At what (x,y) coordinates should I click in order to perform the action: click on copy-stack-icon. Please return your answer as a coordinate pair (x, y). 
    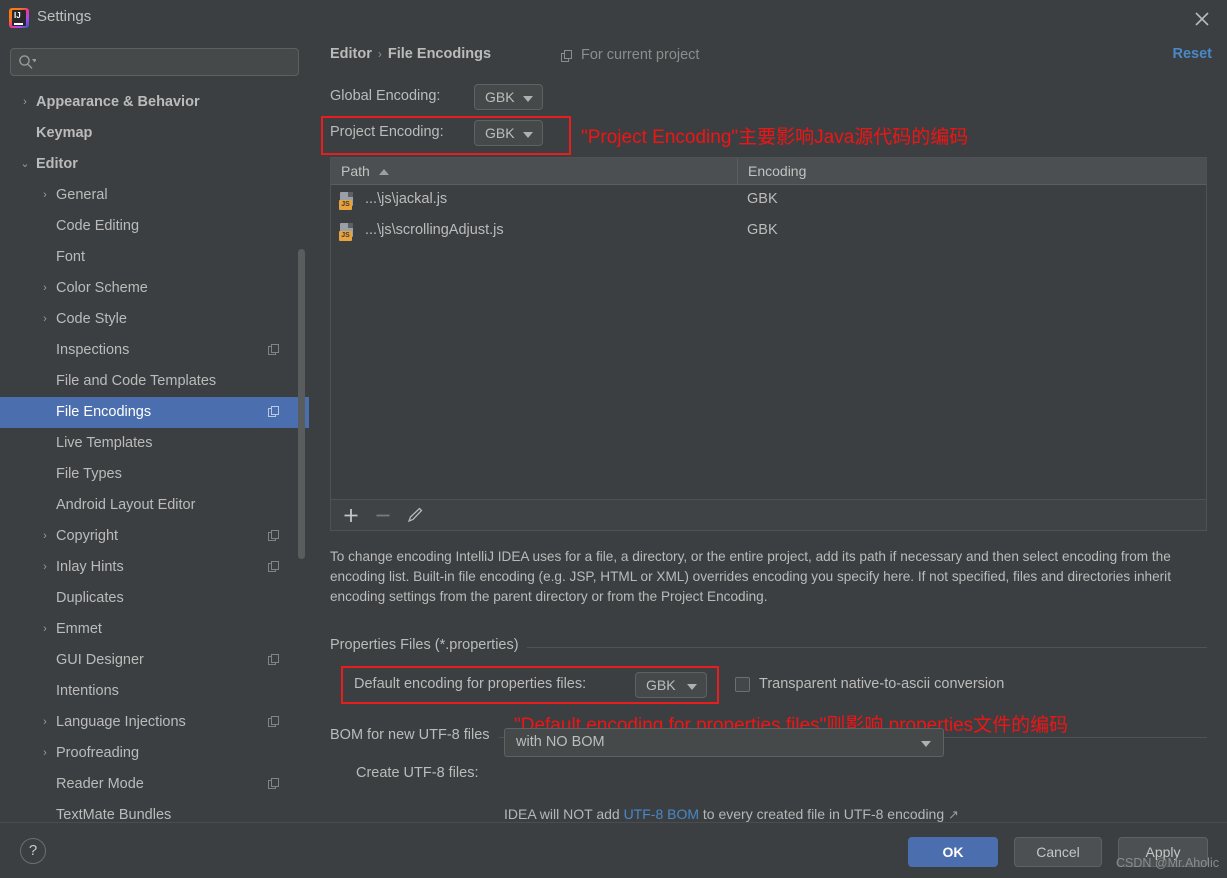
    Looking at the image, I should click on (567, 56).